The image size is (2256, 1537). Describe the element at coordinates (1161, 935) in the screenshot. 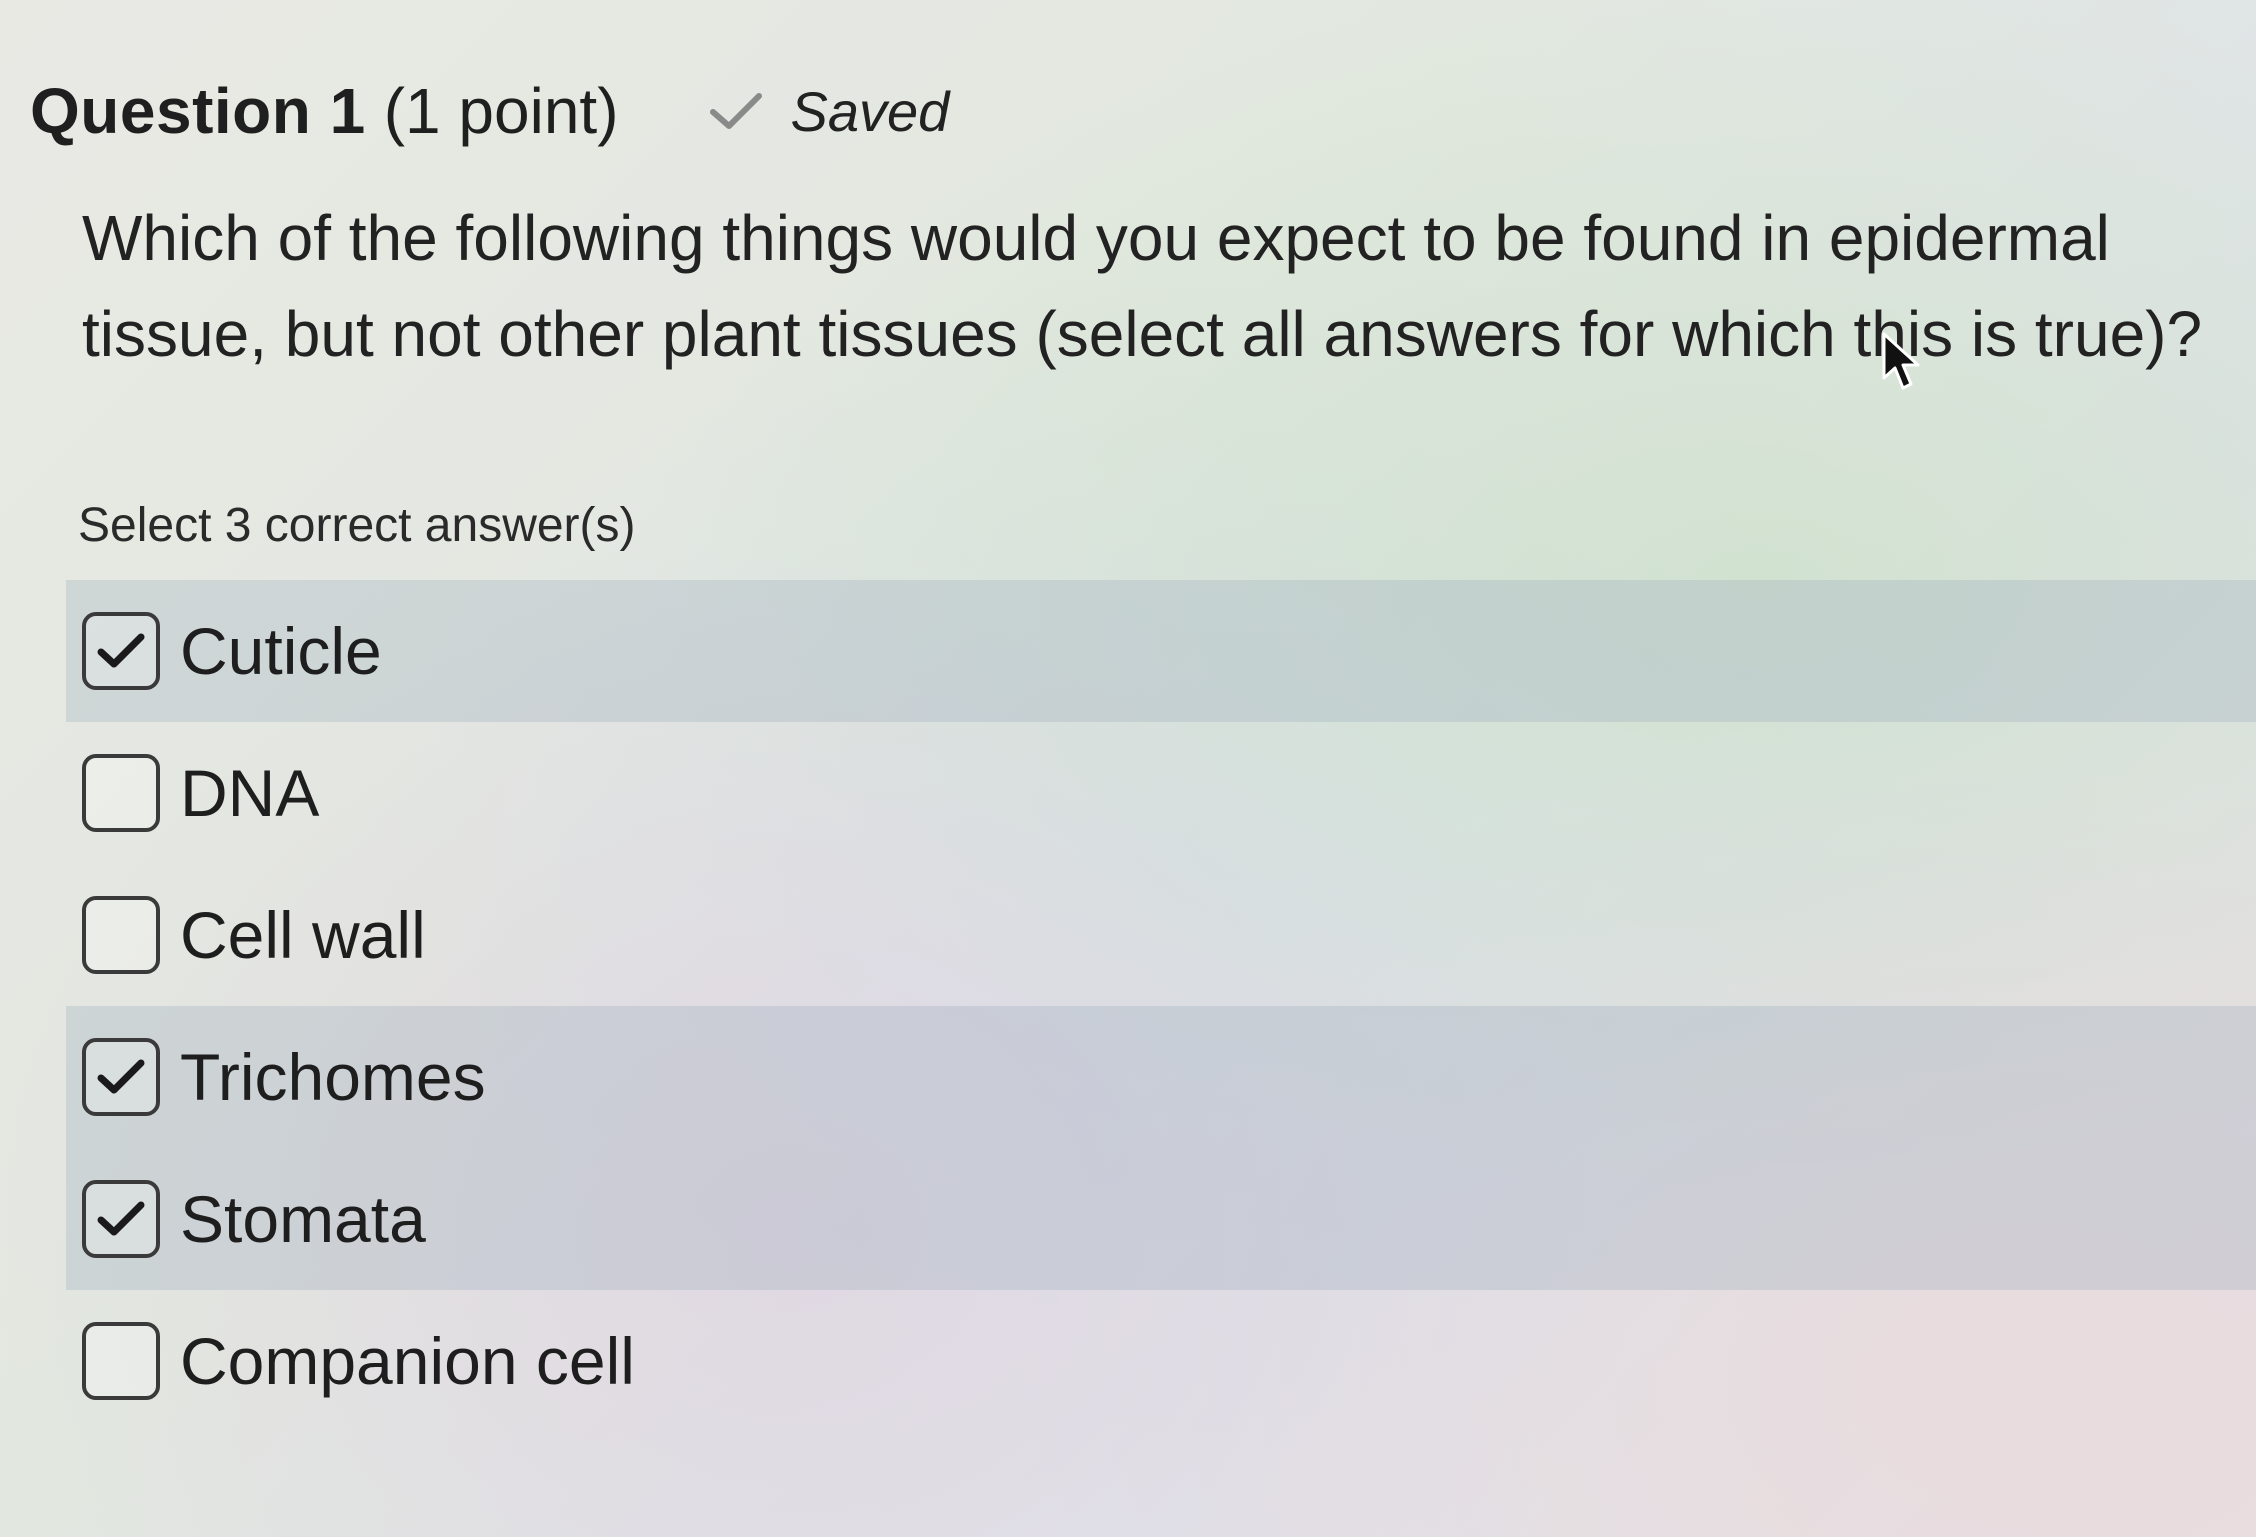

I see `option-cell-wall: Cell wall` at that location.